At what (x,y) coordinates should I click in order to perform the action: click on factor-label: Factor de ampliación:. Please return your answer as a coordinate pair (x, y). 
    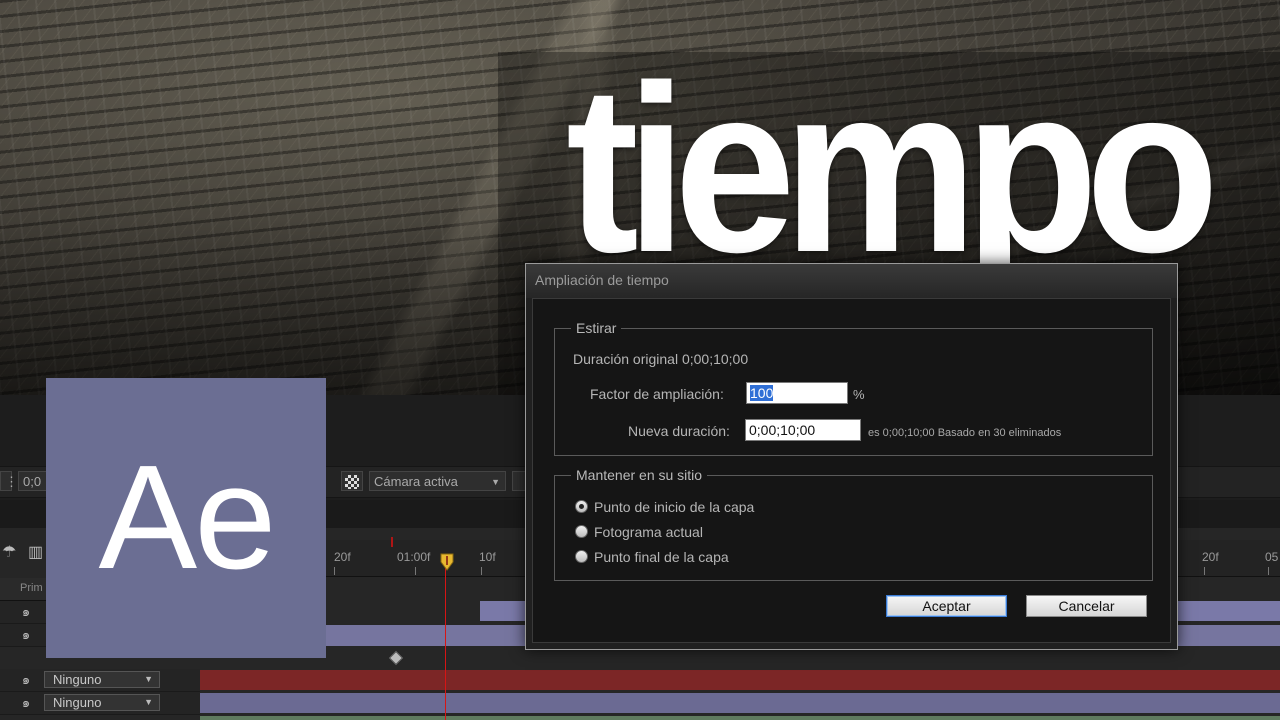
    Looking at the image, I should click on (657, 394).